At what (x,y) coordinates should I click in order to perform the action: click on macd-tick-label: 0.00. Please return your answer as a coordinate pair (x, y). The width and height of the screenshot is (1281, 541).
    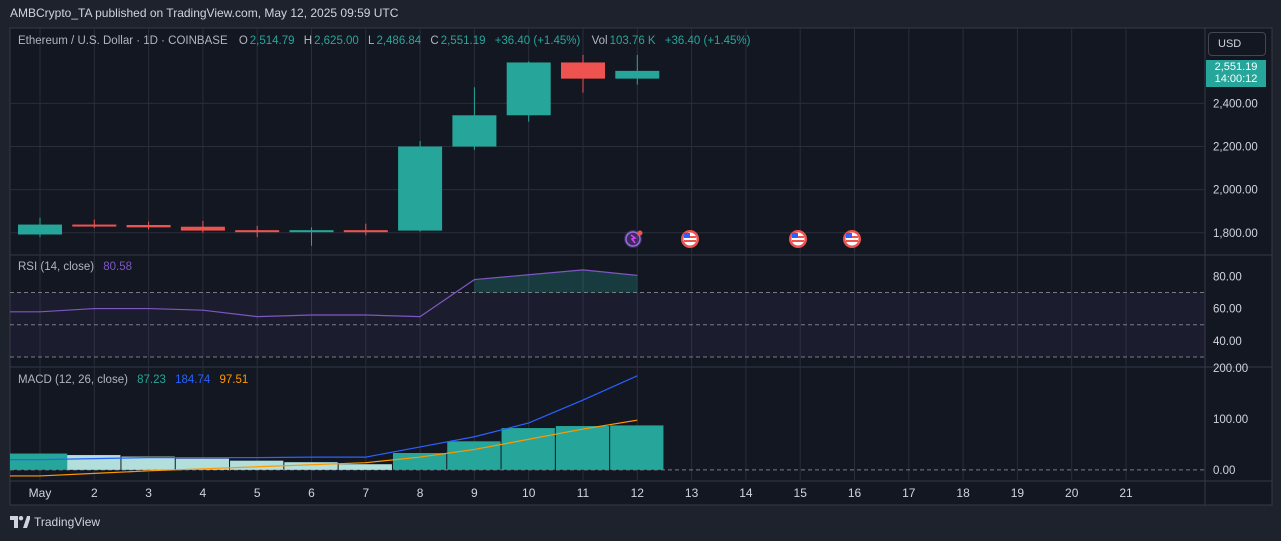
    Looking at the image, I should click on (1224, 471).